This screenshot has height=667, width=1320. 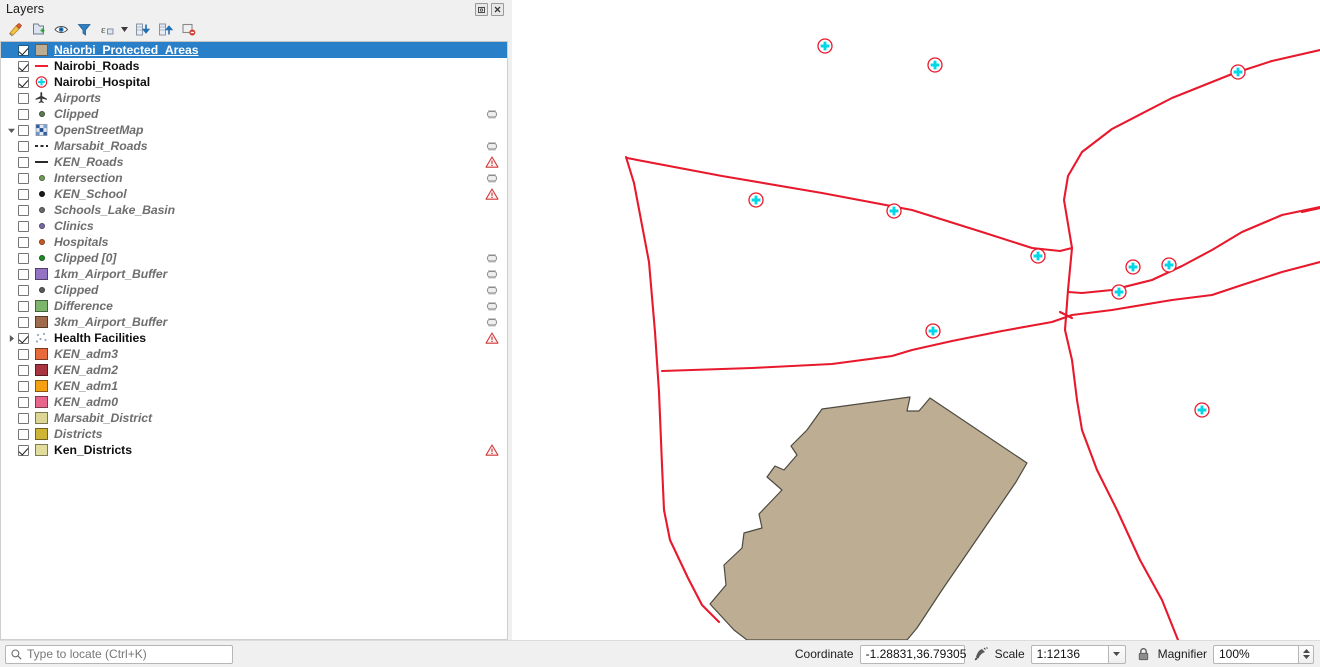 What do you see at coordinates (1306, 654) in the screenshot?
I see `magnifier-stepper` at bounding box center [1306, 654].